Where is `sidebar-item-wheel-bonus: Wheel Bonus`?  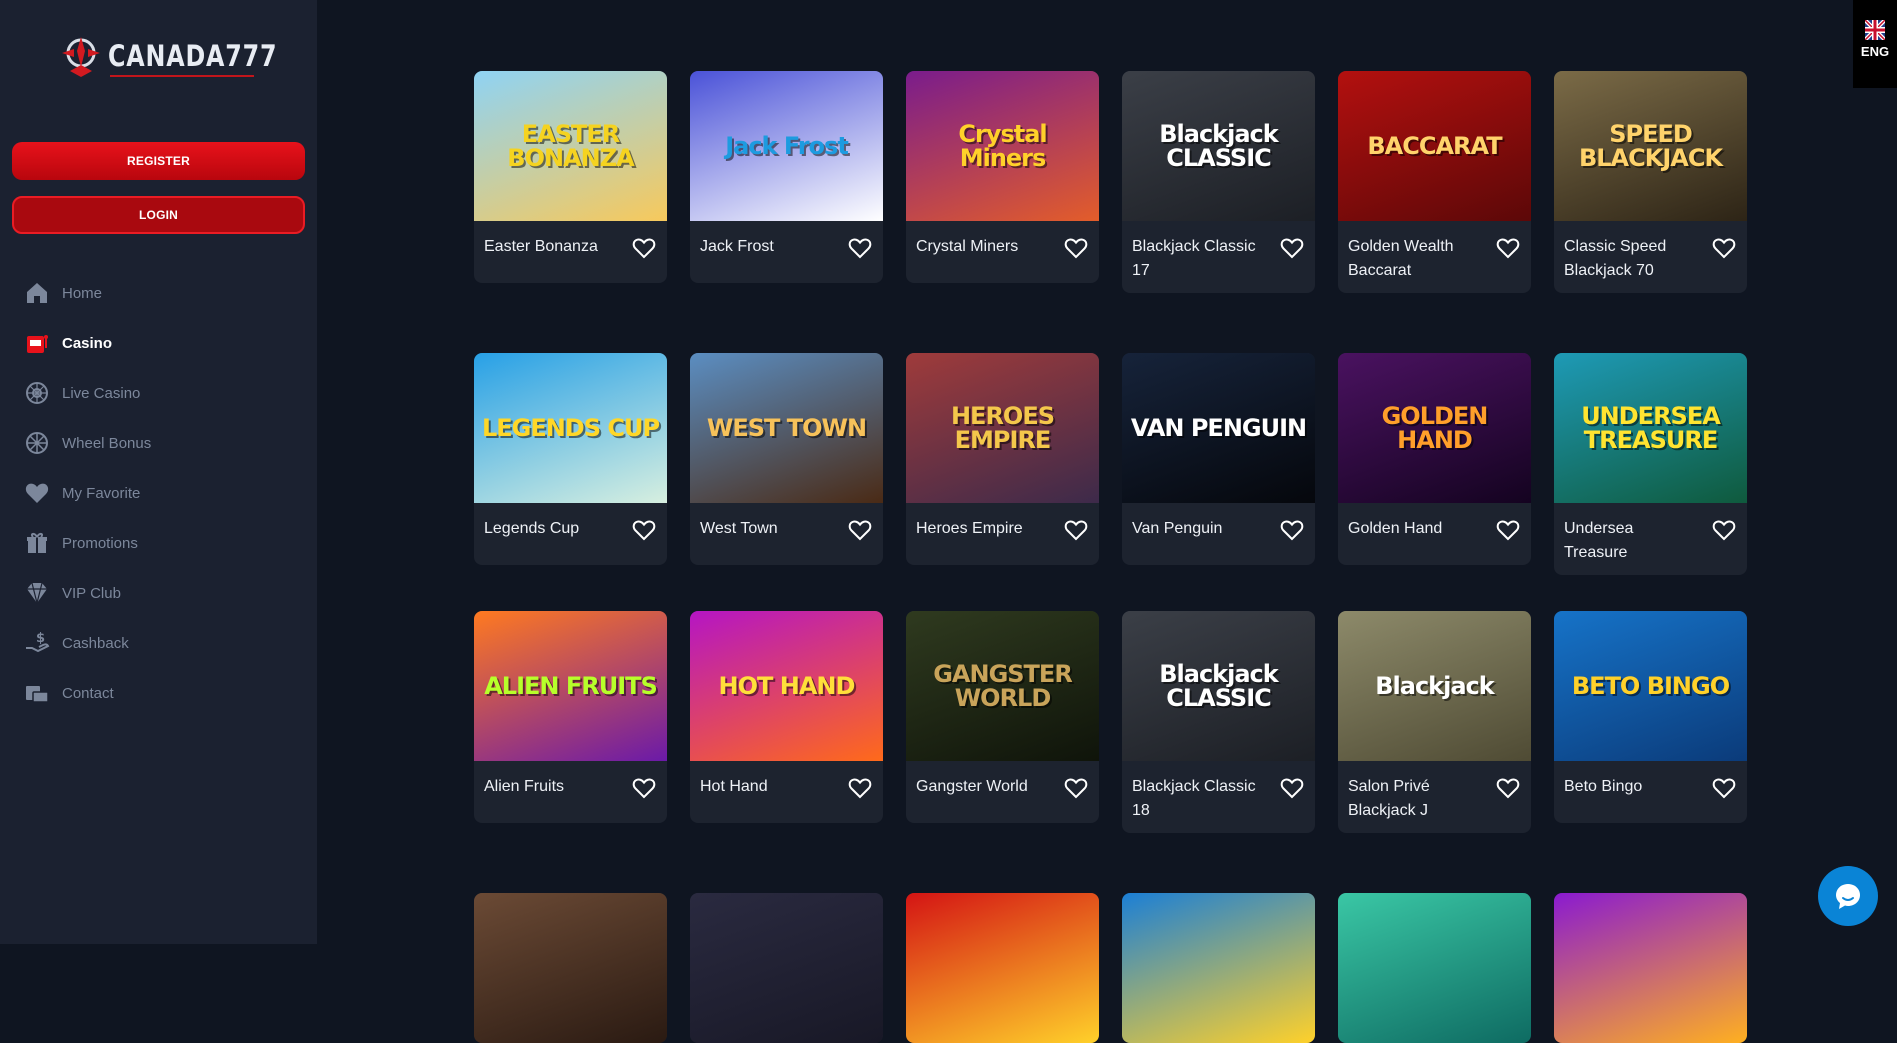 sidebar-item-wheel-bonus: Wheel Bonus is located at coordinates (164, 443).